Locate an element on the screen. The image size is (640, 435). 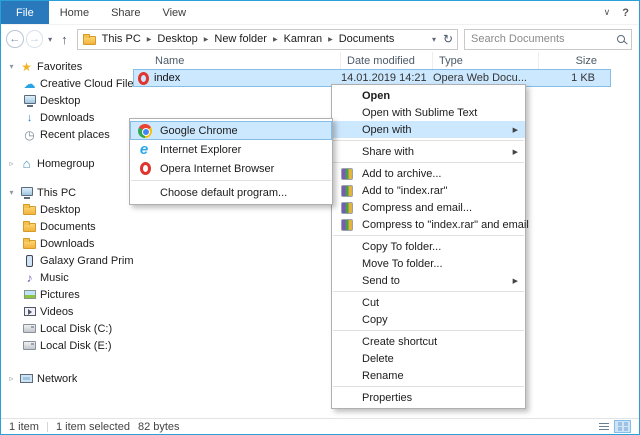
menu-item-send-to: Send to ▶ is located at coordinates (428, 280).